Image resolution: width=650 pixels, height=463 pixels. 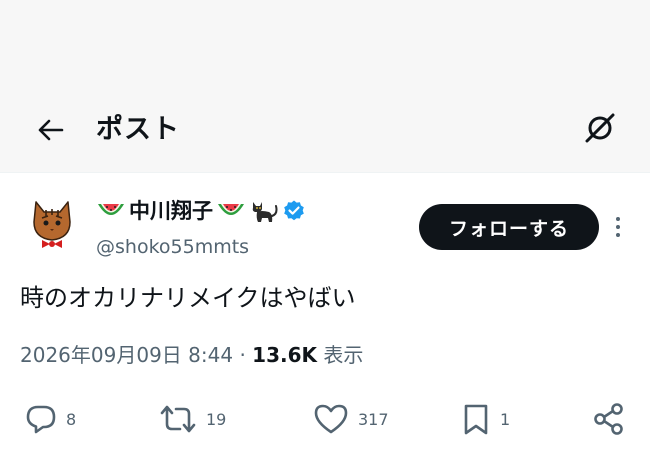 What do you see at coordinates (41, 419) in the screenshot?
I see `reply-icon` at bounding box center [41, 419].